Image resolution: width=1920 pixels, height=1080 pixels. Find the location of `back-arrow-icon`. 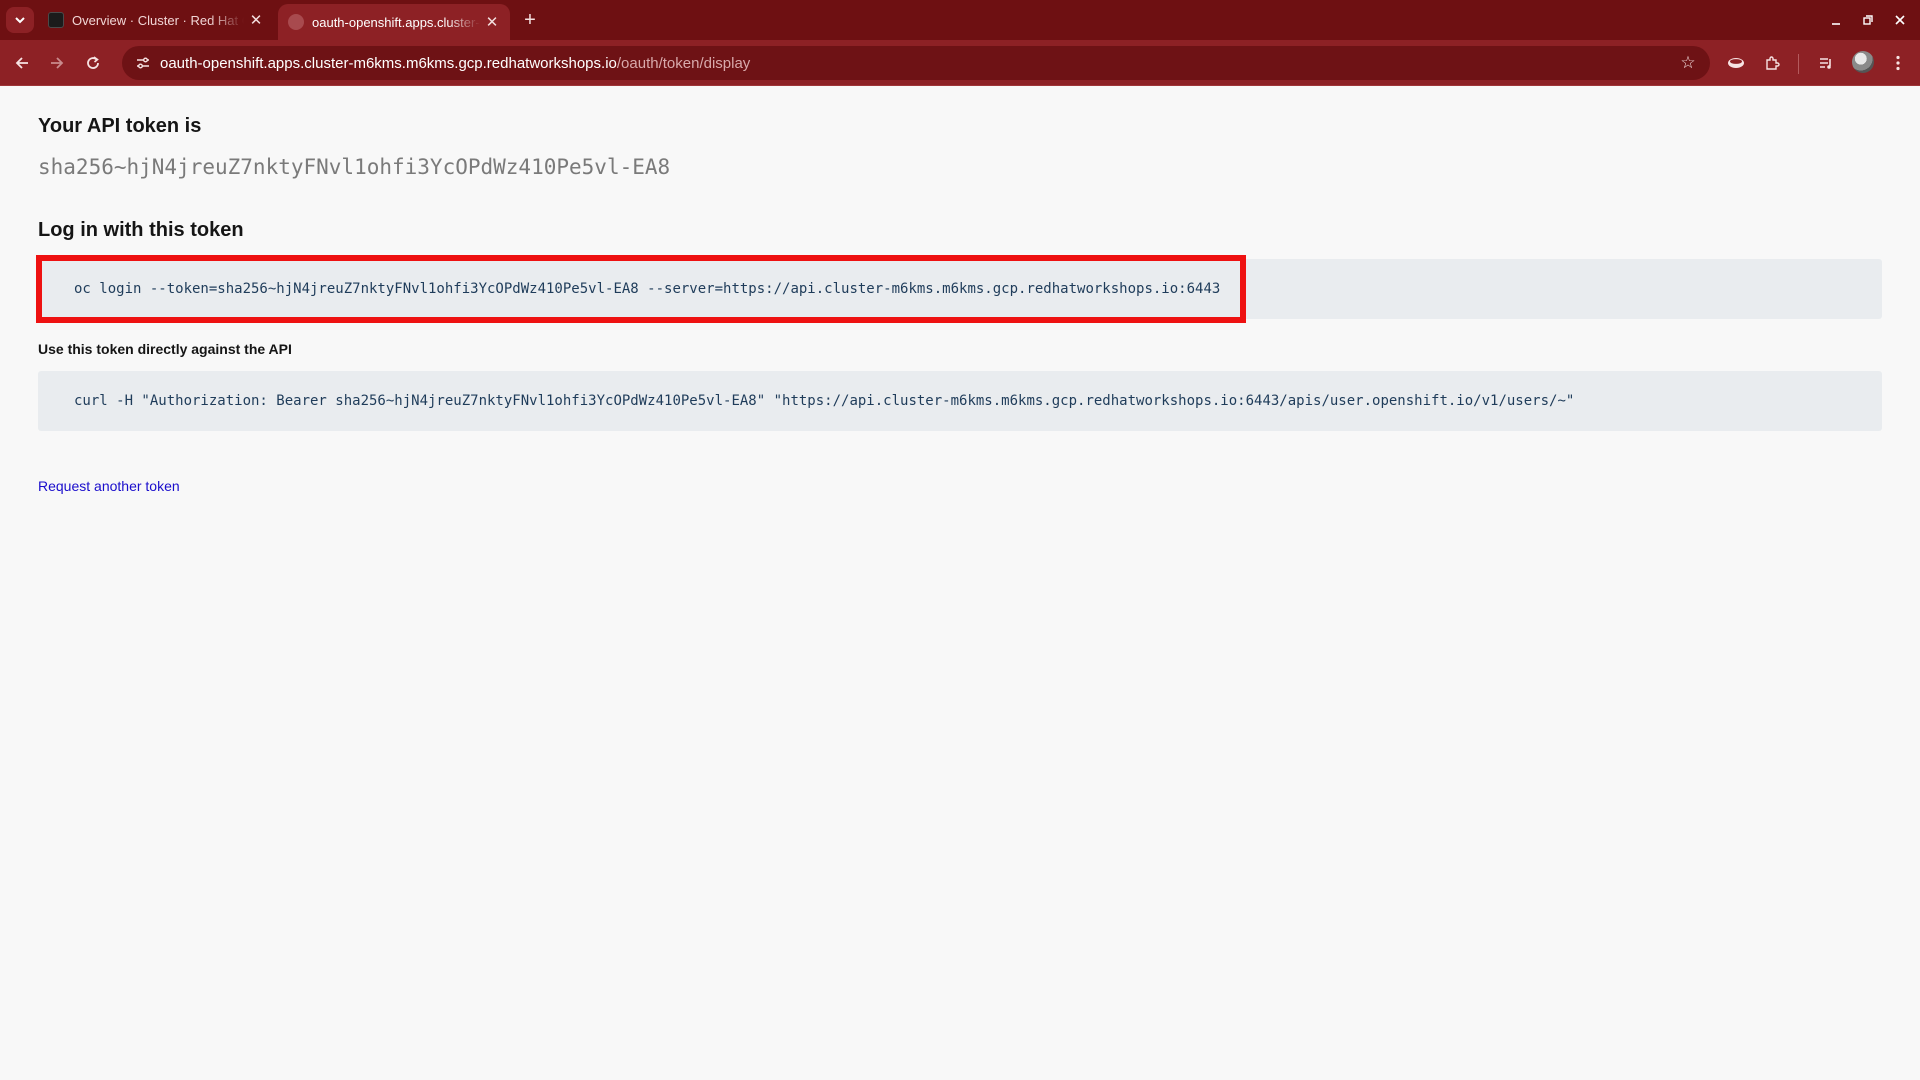

back-arrow-icon is located at coordinates (21, 63).